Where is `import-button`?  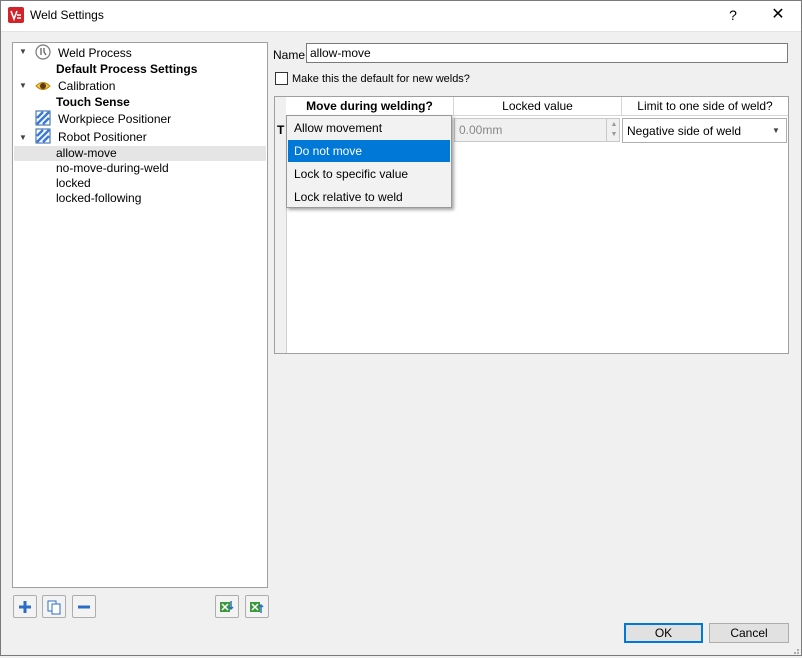
import-button is located at coordinates (227, 606).